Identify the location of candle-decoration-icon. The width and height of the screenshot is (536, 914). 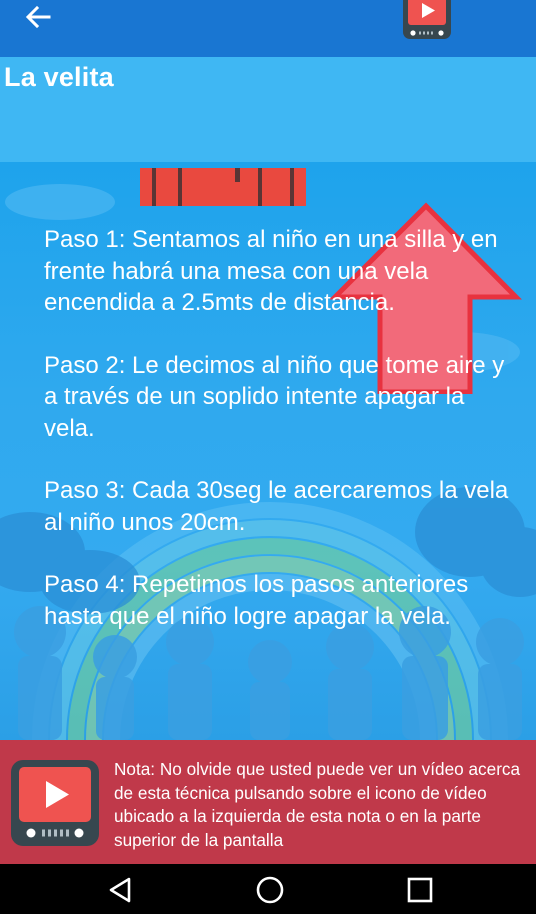
(223, 187).